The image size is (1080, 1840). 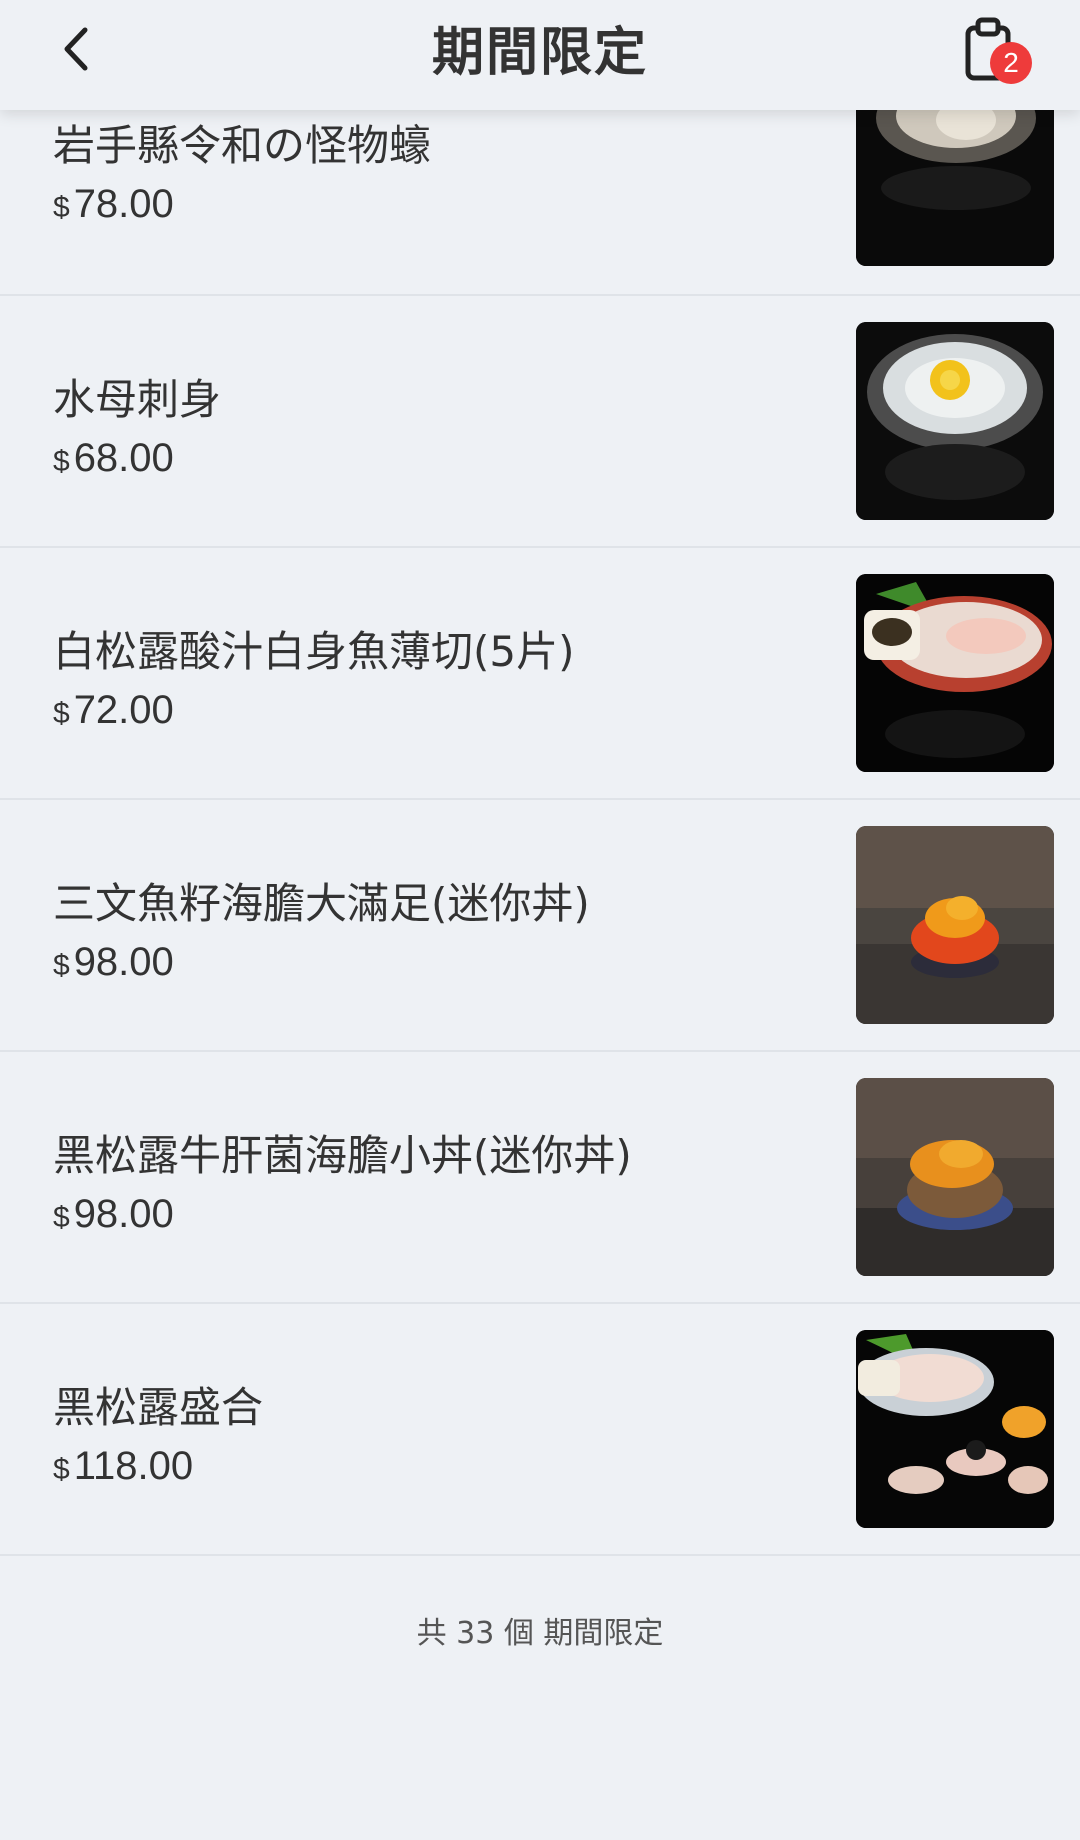 I want to click on list-item: 三文魚籽海膽大滿足(迷你丼) $98.00, so click(x=540, y=926).